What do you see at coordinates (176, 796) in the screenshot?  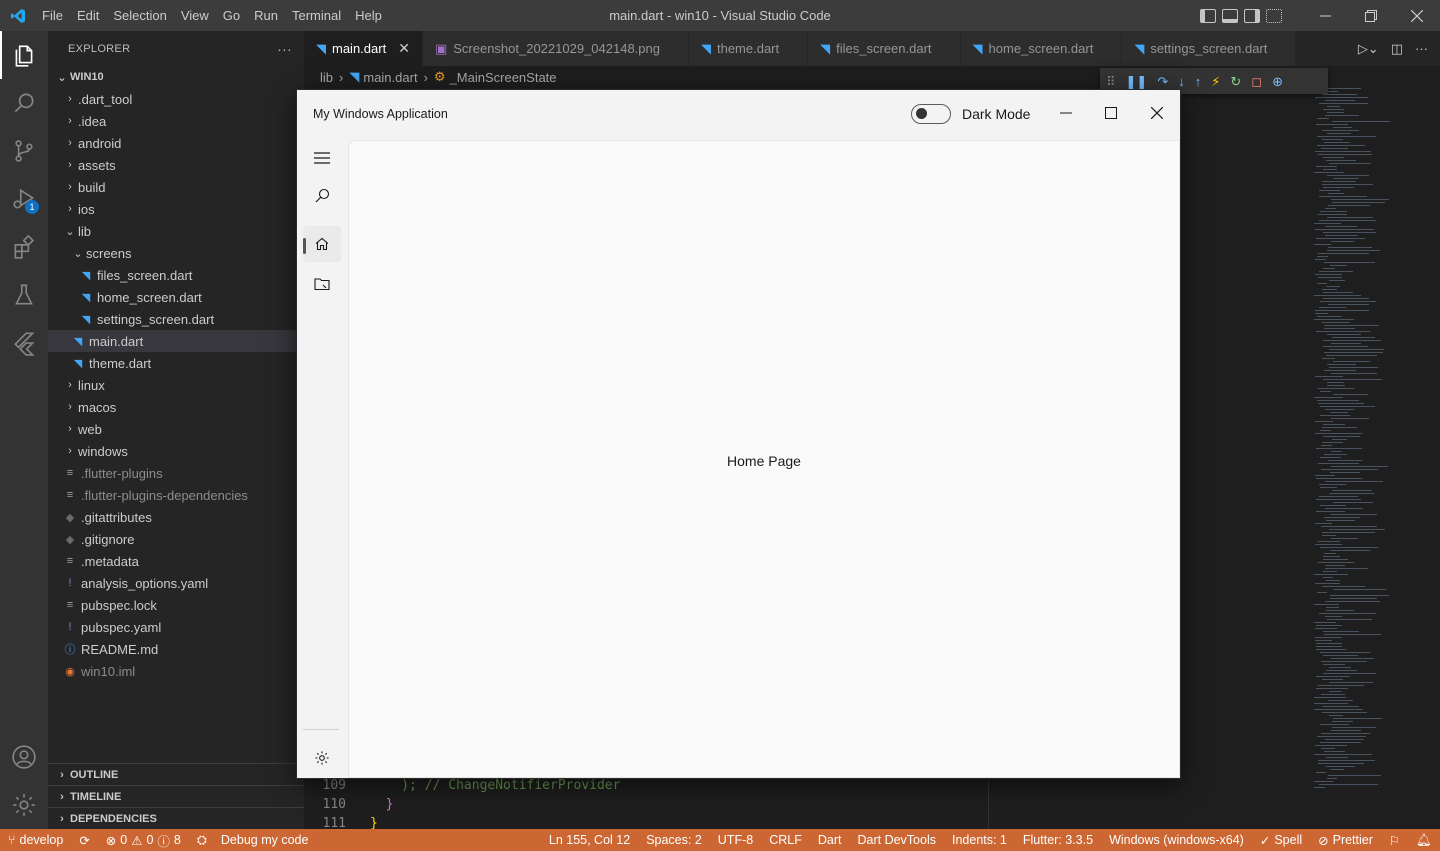 I see `timeline-section: › TIMELINE` at bounding box center [176, 796].